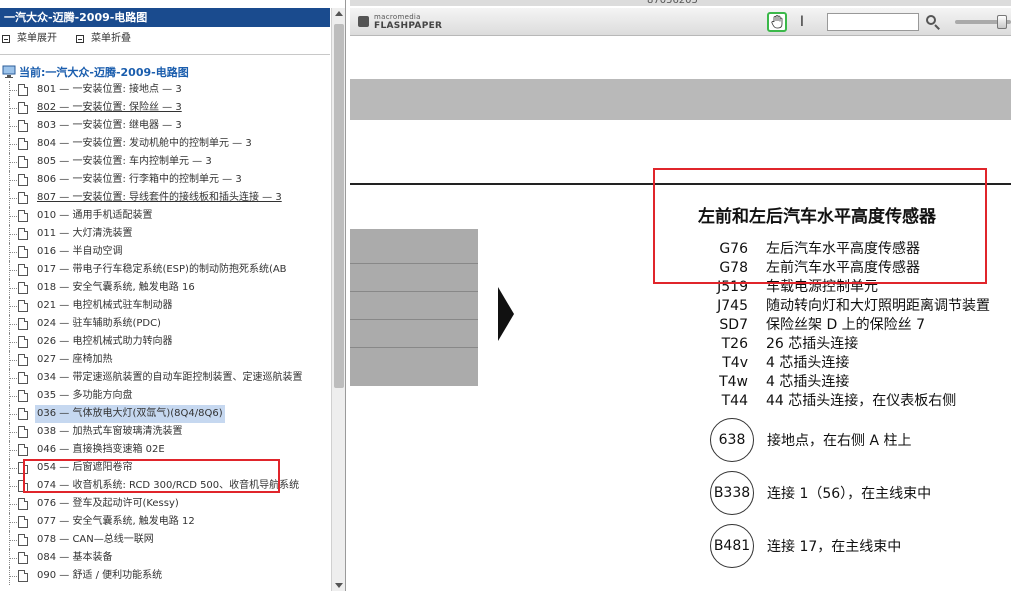 This screenshot has width=1011, height=591. I want to click on tree-item: 807 — 一安装位置: 导线套件的接线板和插头连接 — 3, so click(166, 198).